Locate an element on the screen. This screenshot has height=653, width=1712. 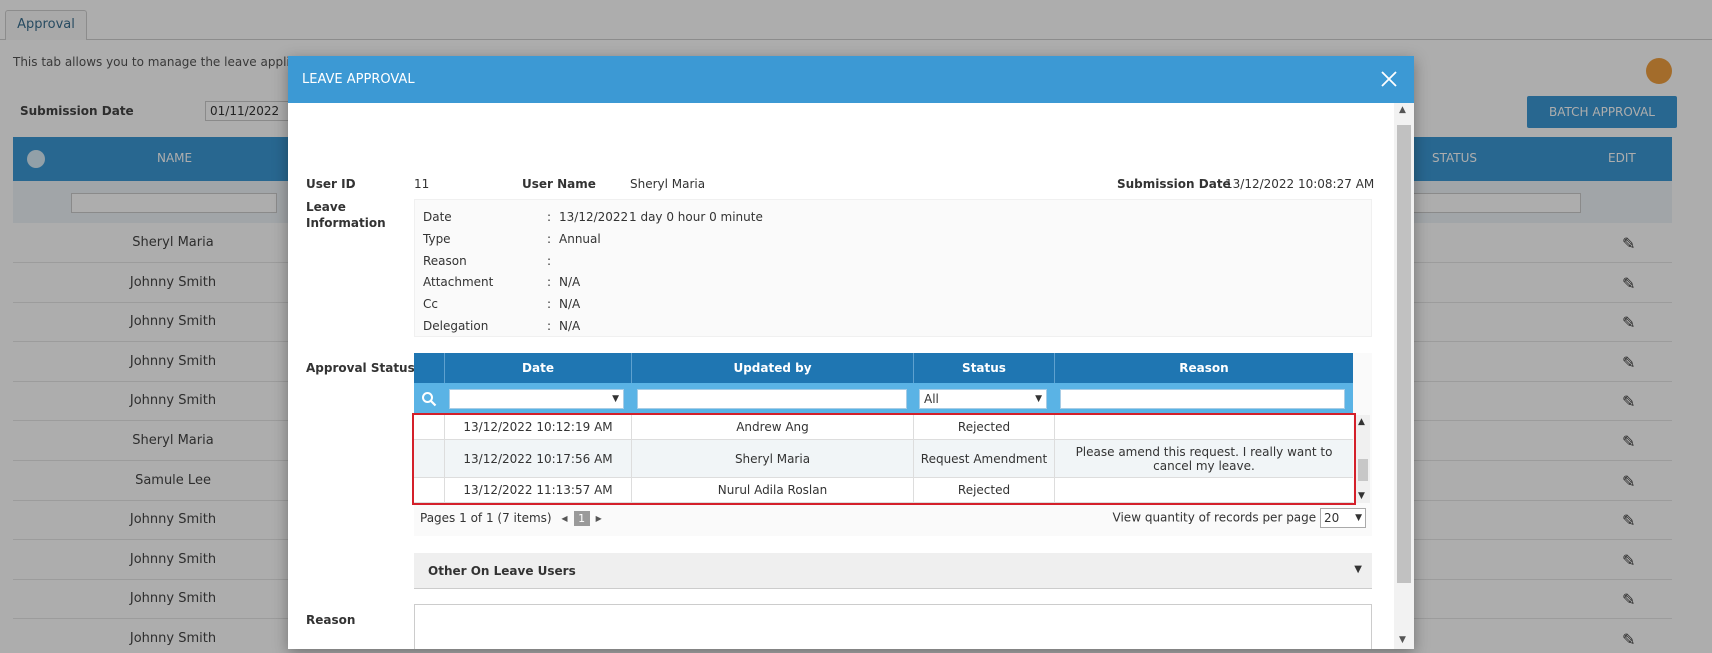
info-delegation-label: Delegation is located at coordinates (456, 326).